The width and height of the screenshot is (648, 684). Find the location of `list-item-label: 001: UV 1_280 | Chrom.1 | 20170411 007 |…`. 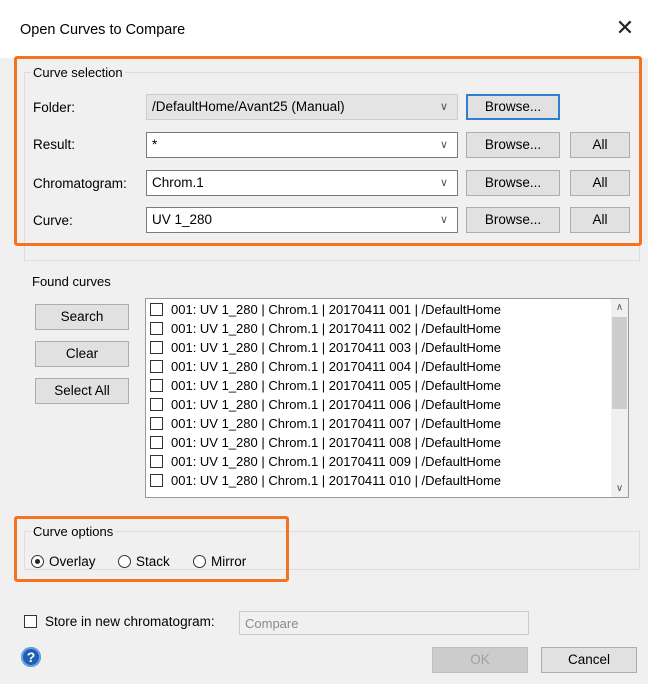

list-item-label: 001: UV 1_280 | Chrom.1 | 20170411 007 |… is located at coordinates (336, 423).